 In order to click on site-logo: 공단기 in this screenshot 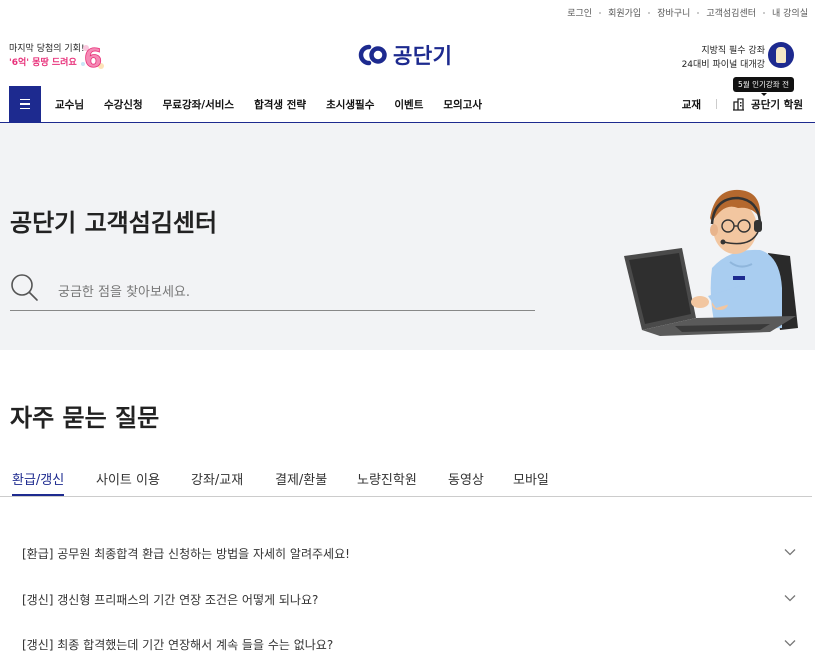, I will do `click(404, 55)`.